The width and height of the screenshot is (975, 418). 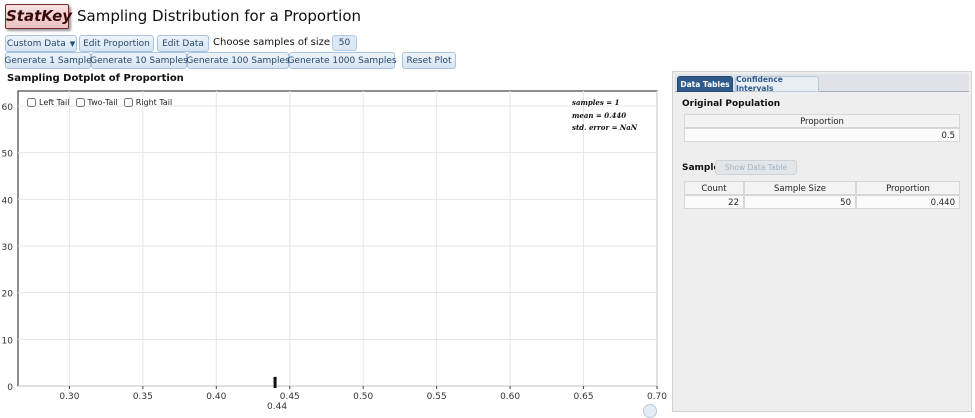 What do you see at coordinates (363, 397) in the screenshot?
I see `x-tick-label: 0.50` at bounding box center [363, 397].